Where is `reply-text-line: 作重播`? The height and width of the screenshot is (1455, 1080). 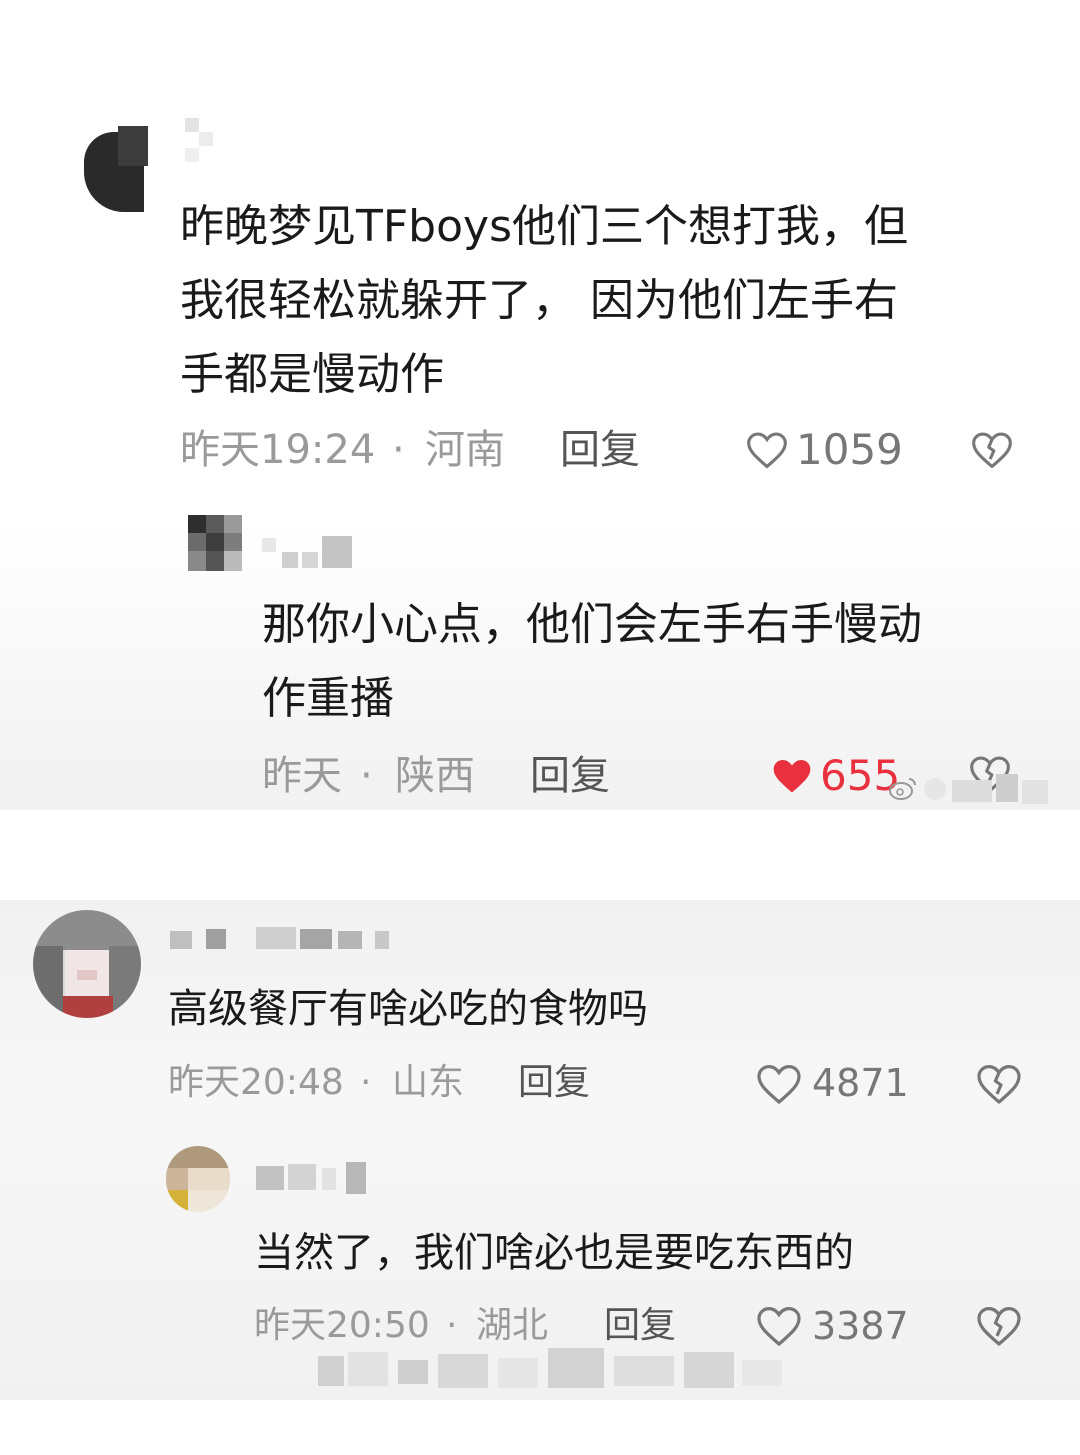 reply-text-line: 作重播 is located at coordinates (328, 698).